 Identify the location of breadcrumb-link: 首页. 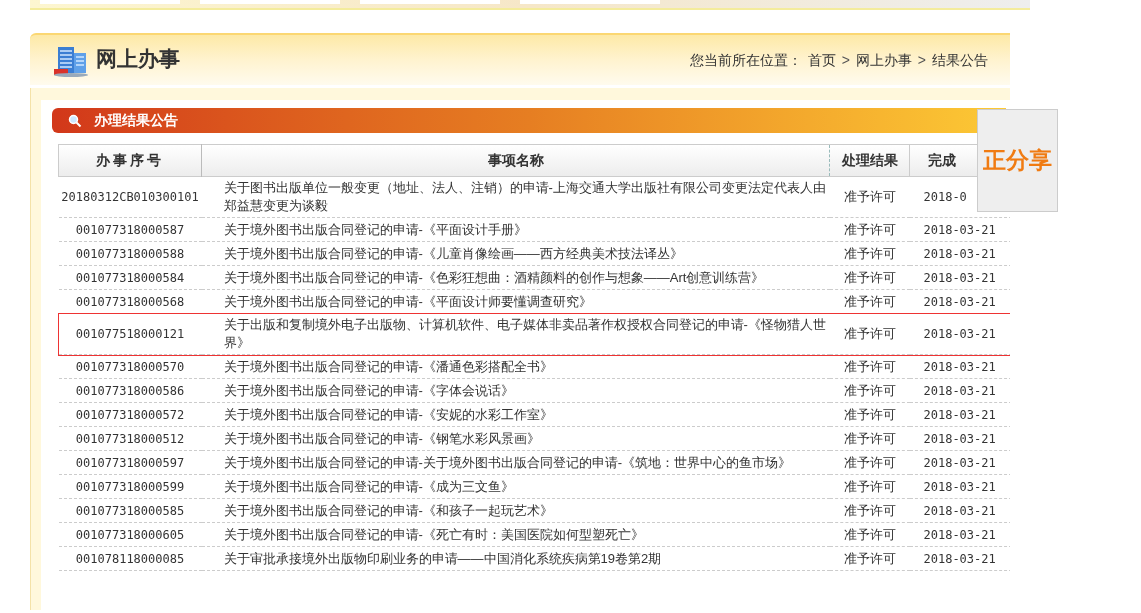
(821, 60).